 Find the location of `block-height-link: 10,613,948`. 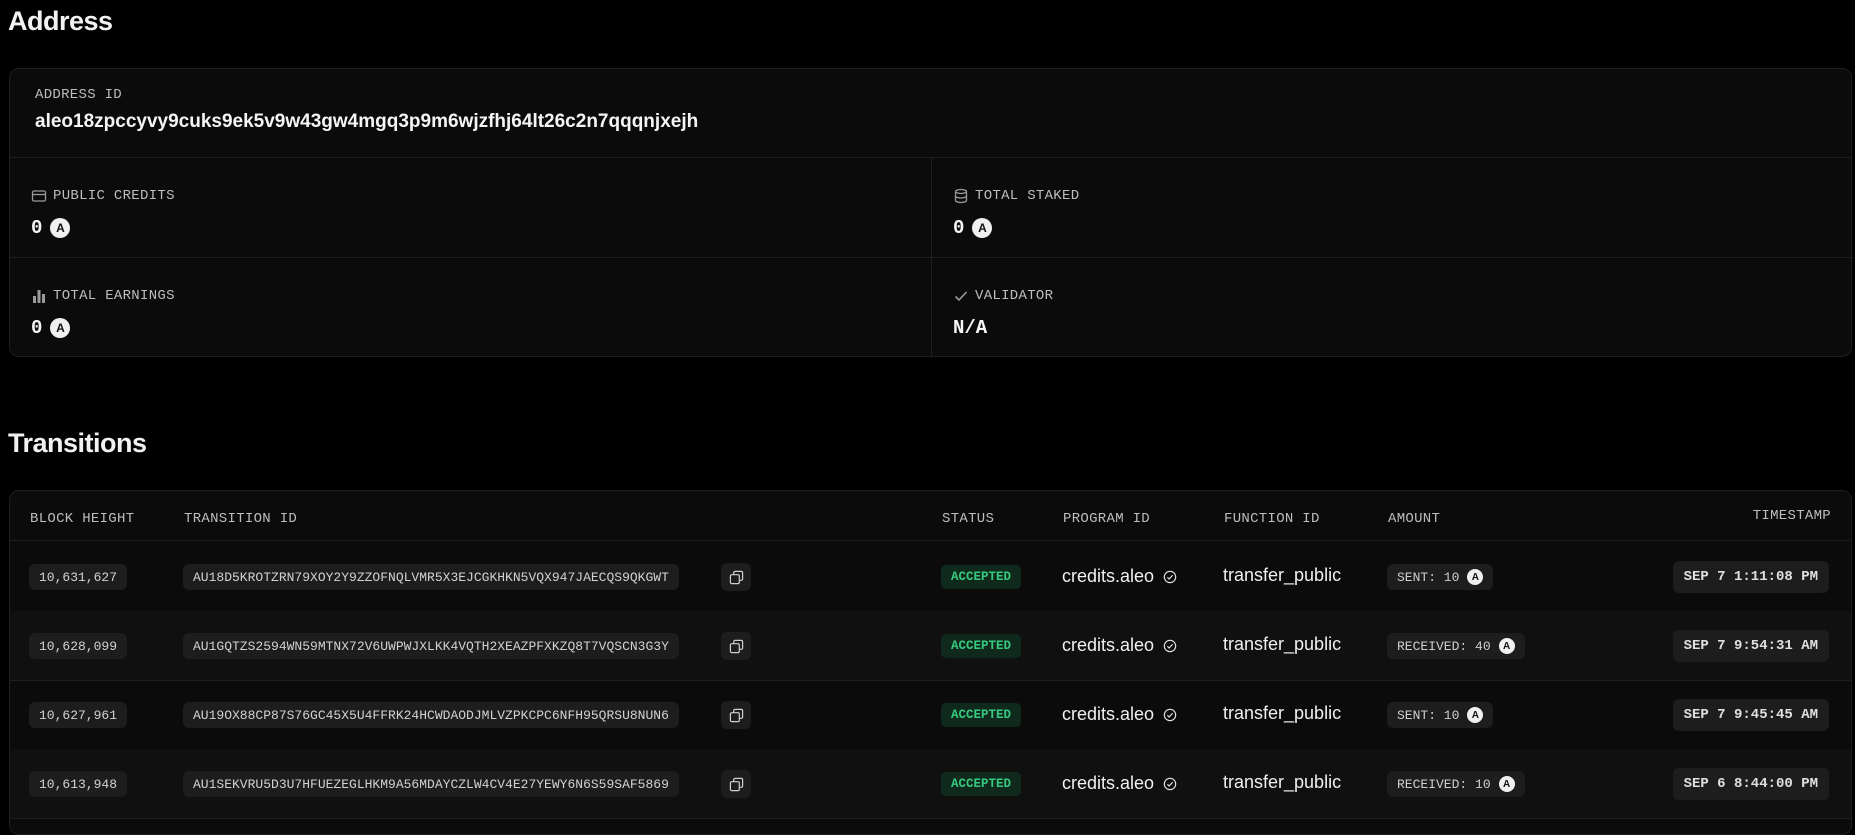

block-height-link: 10,613,948 is located at coordinates (78, 784).